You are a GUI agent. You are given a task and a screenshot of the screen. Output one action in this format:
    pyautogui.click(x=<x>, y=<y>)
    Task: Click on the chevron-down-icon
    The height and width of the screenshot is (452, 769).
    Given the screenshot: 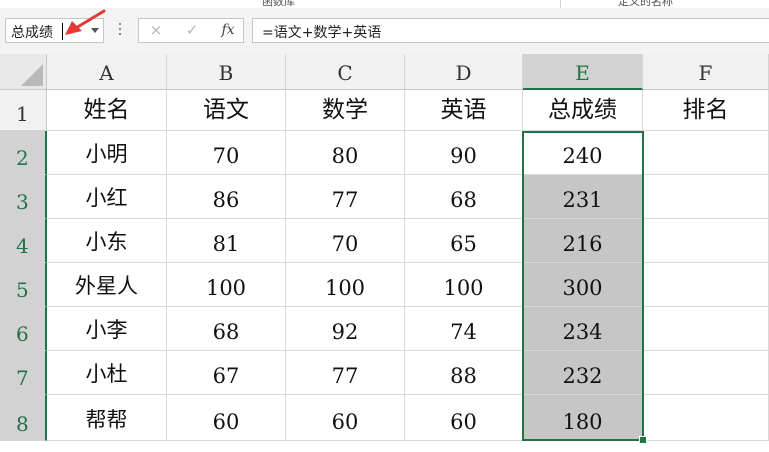 What is the action you would take?
    pyautogui.click(x=95, y=30)
    